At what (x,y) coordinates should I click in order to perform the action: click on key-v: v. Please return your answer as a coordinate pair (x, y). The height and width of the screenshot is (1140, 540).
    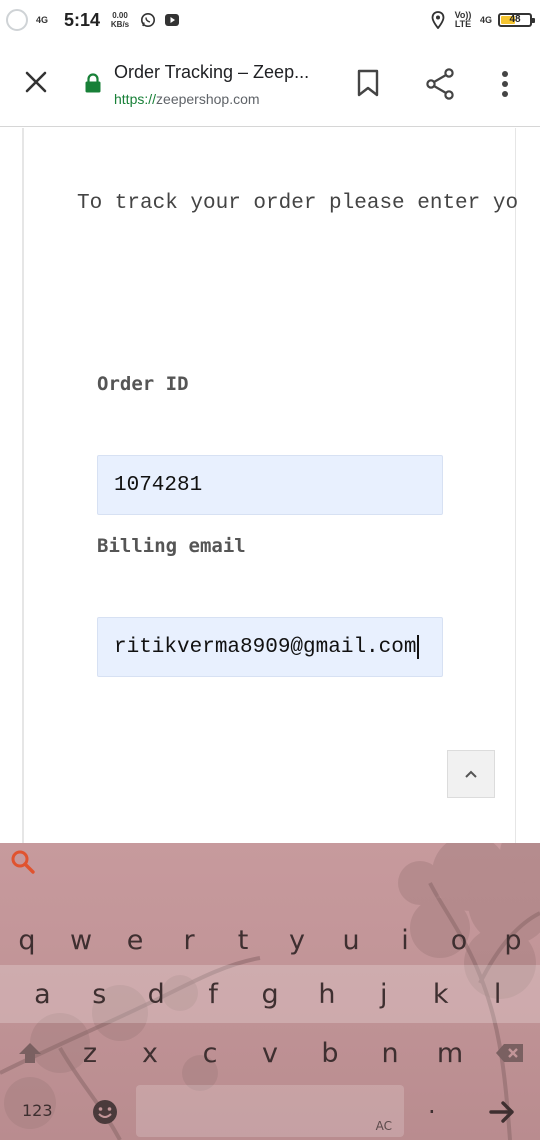
    Looking at the image, I should click on (270, 1053).